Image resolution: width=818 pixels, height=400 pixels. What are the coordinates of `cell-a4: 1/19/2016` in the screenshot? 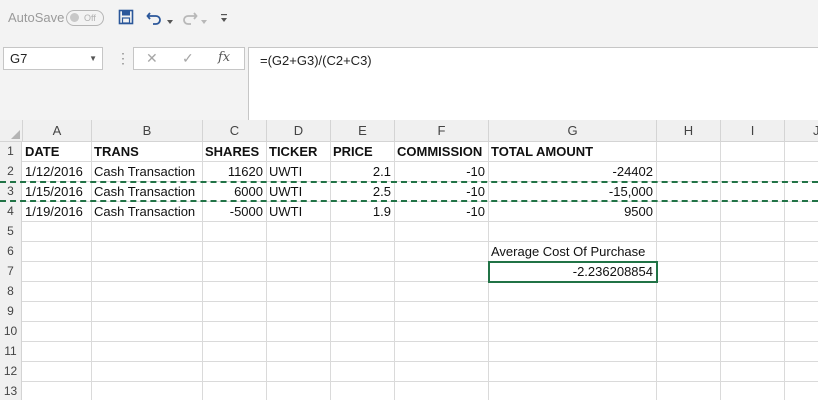 It's located at (57, 212).